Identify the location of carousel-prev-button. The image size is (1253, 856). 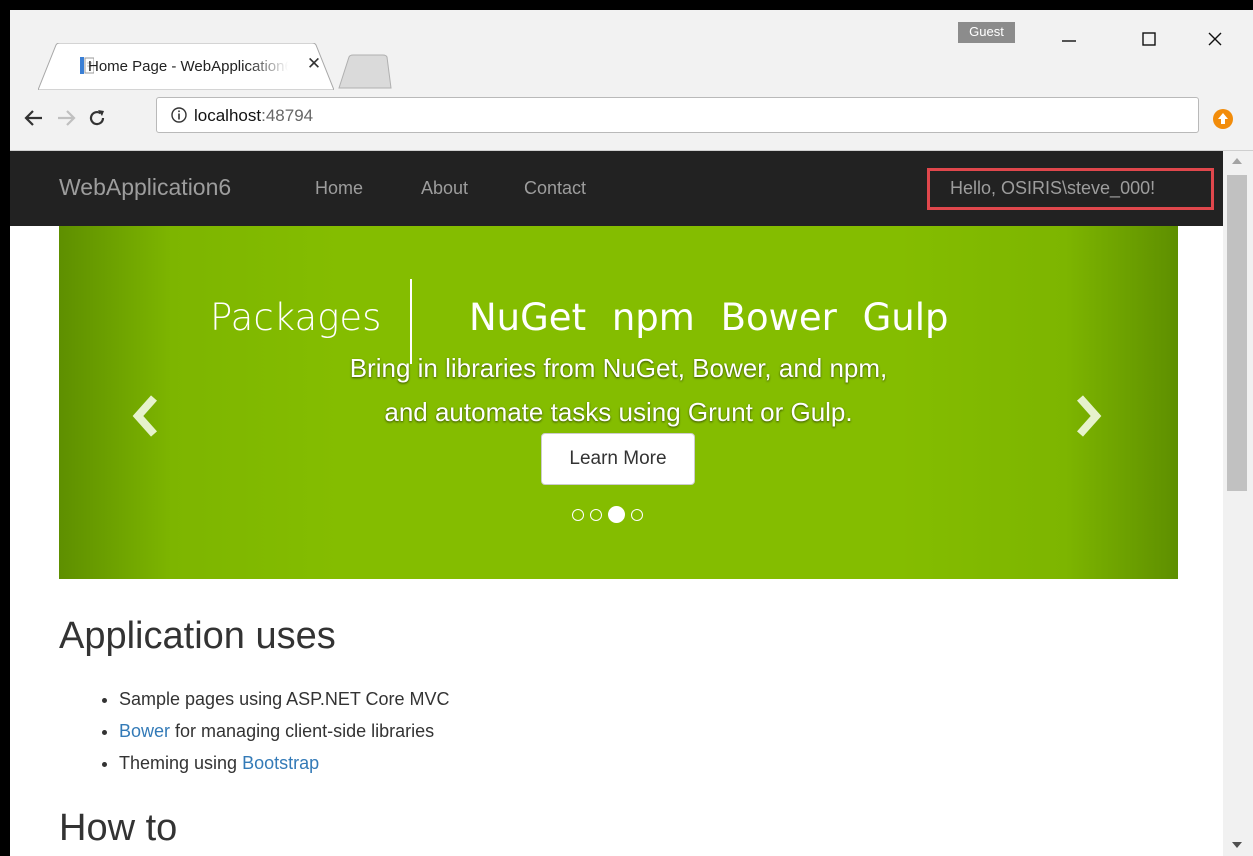
(145, 416).